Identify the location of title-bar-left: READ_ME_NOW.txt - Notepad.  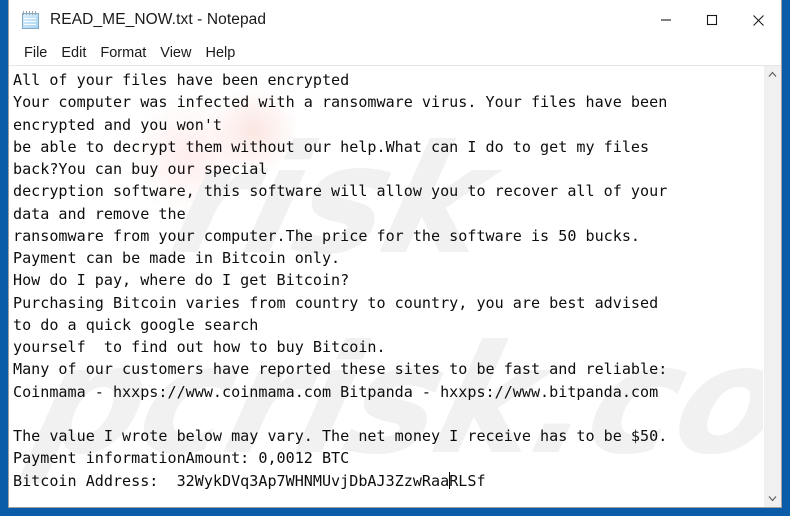
(138, 20).